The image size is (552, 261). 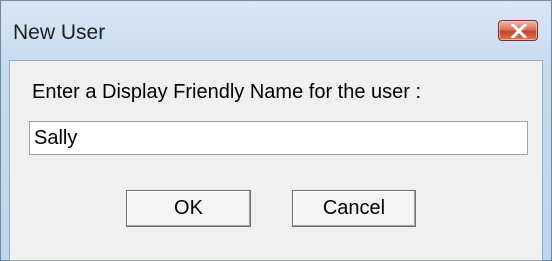 What do you see at coordinates (188, 208) in the screenshot?
I see `ok-button: OK` at bounding box center [188, 208].